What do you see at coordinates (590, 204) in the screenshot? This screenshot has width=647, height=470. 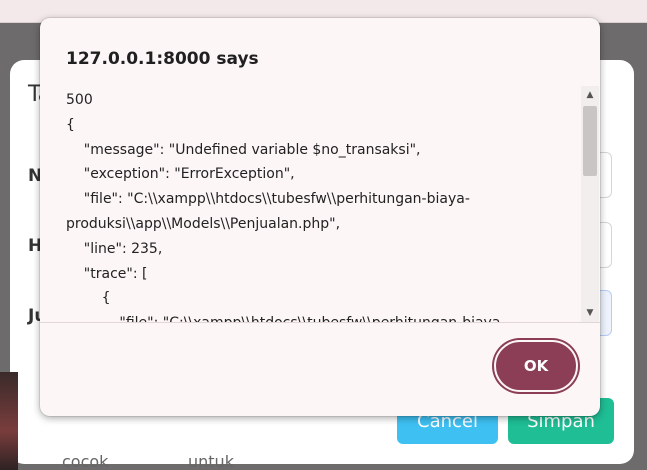 I see `alert-scrollbar: ▲ ▼` at bounding box center [590, 204].